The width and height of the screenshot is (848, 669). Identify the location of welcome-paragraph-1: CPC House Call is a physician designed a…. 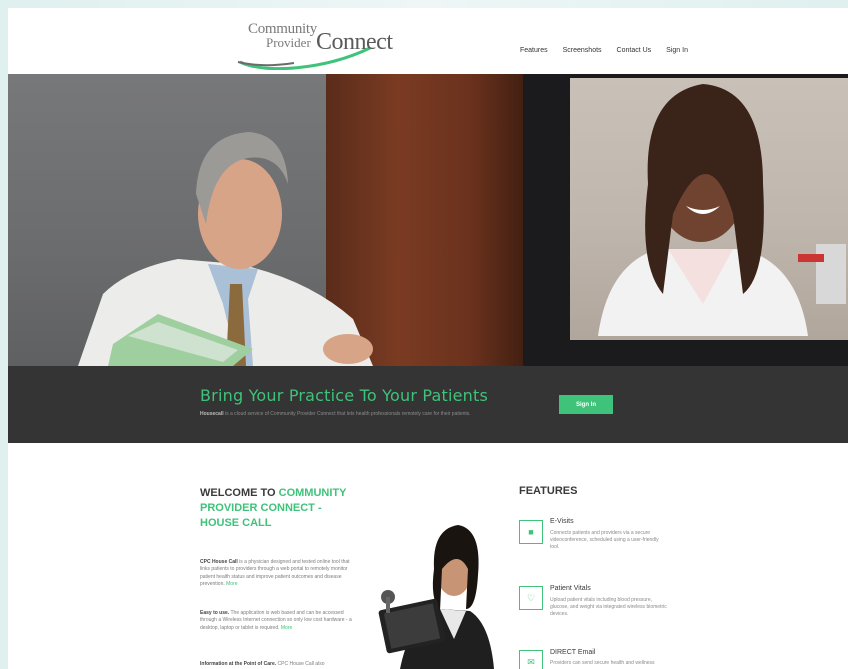
(277, 573).